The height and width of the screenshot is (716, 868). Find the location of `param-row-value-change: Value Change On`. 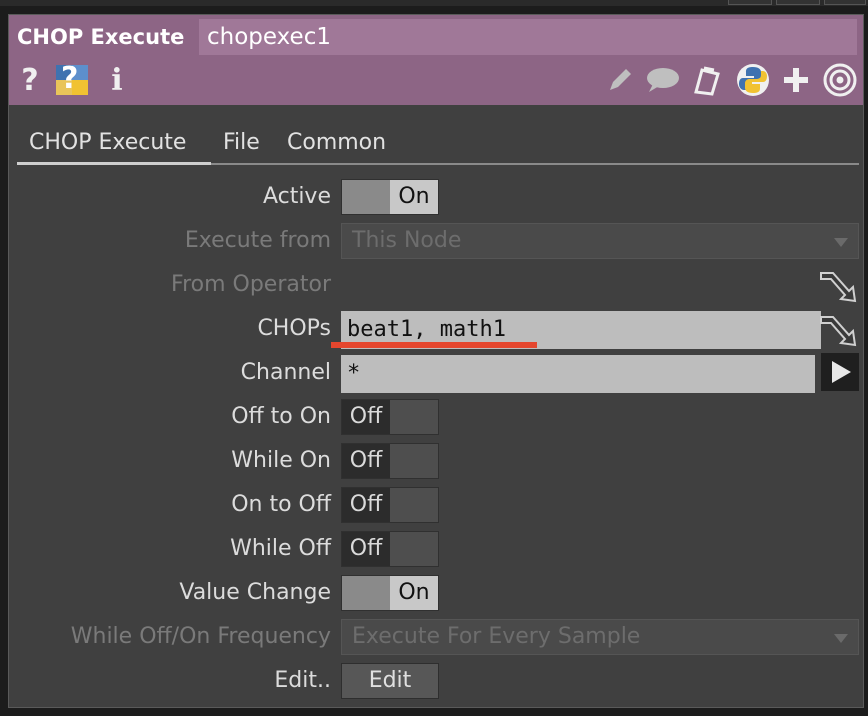

param-row-value-change: Value Change On is located at coordinates (436, 593).